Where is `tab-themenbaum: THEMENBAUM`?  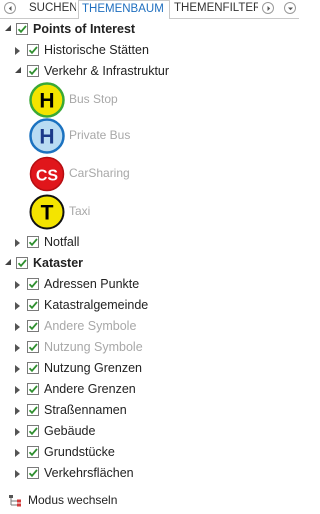 tab-themenbaum: THEMENBAUM is located at coordinates (124, 9).